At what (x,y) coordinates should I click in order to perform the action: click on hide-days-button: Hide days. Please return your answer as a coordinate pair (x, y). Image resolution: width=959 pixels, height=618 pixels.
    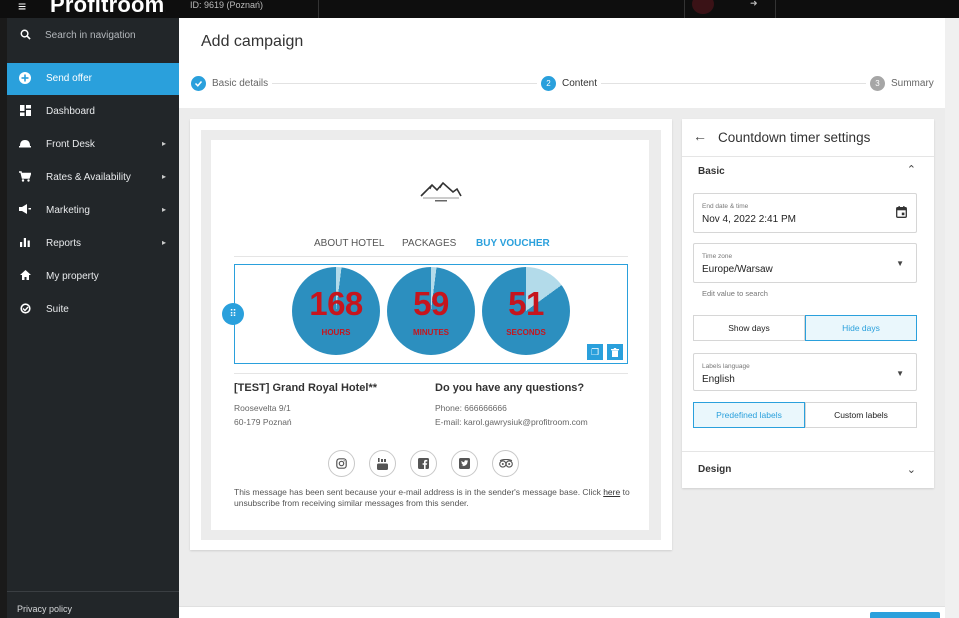
    Looking at the image, I should click on (861, 328).